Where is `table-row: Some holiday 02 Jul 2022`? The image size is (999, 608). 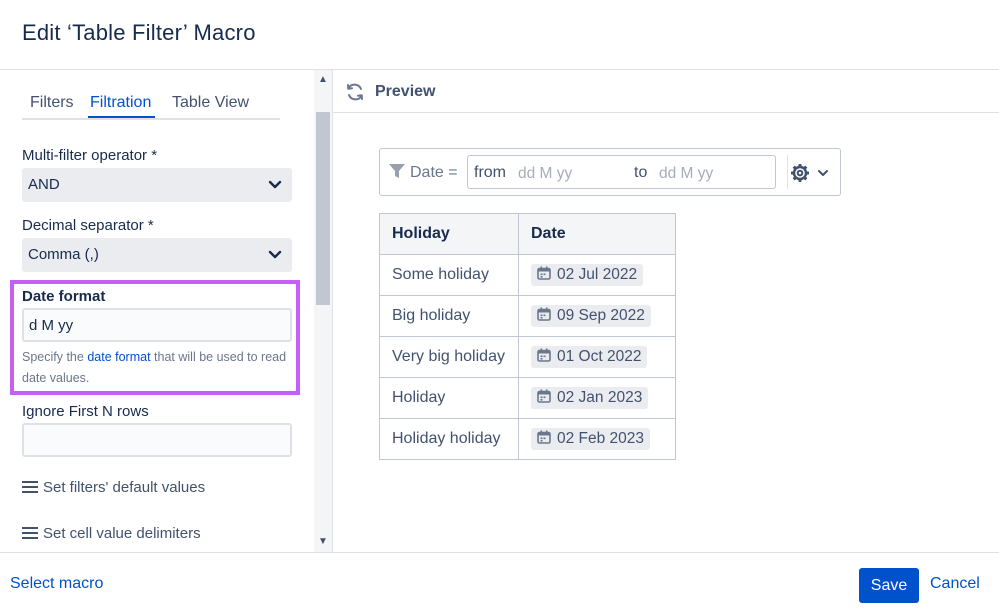
table-row: Some holiday 02 Jul 2022 is located at coordinates (527, 275).